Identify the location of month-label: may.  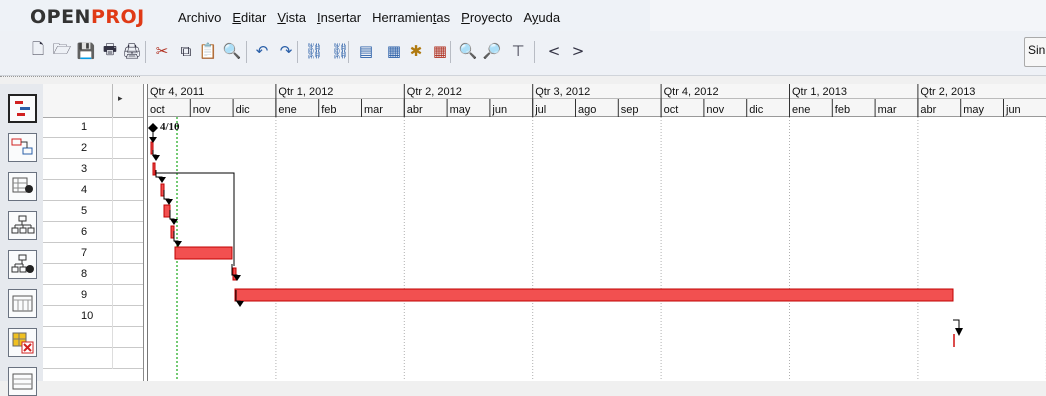
(973, 110).